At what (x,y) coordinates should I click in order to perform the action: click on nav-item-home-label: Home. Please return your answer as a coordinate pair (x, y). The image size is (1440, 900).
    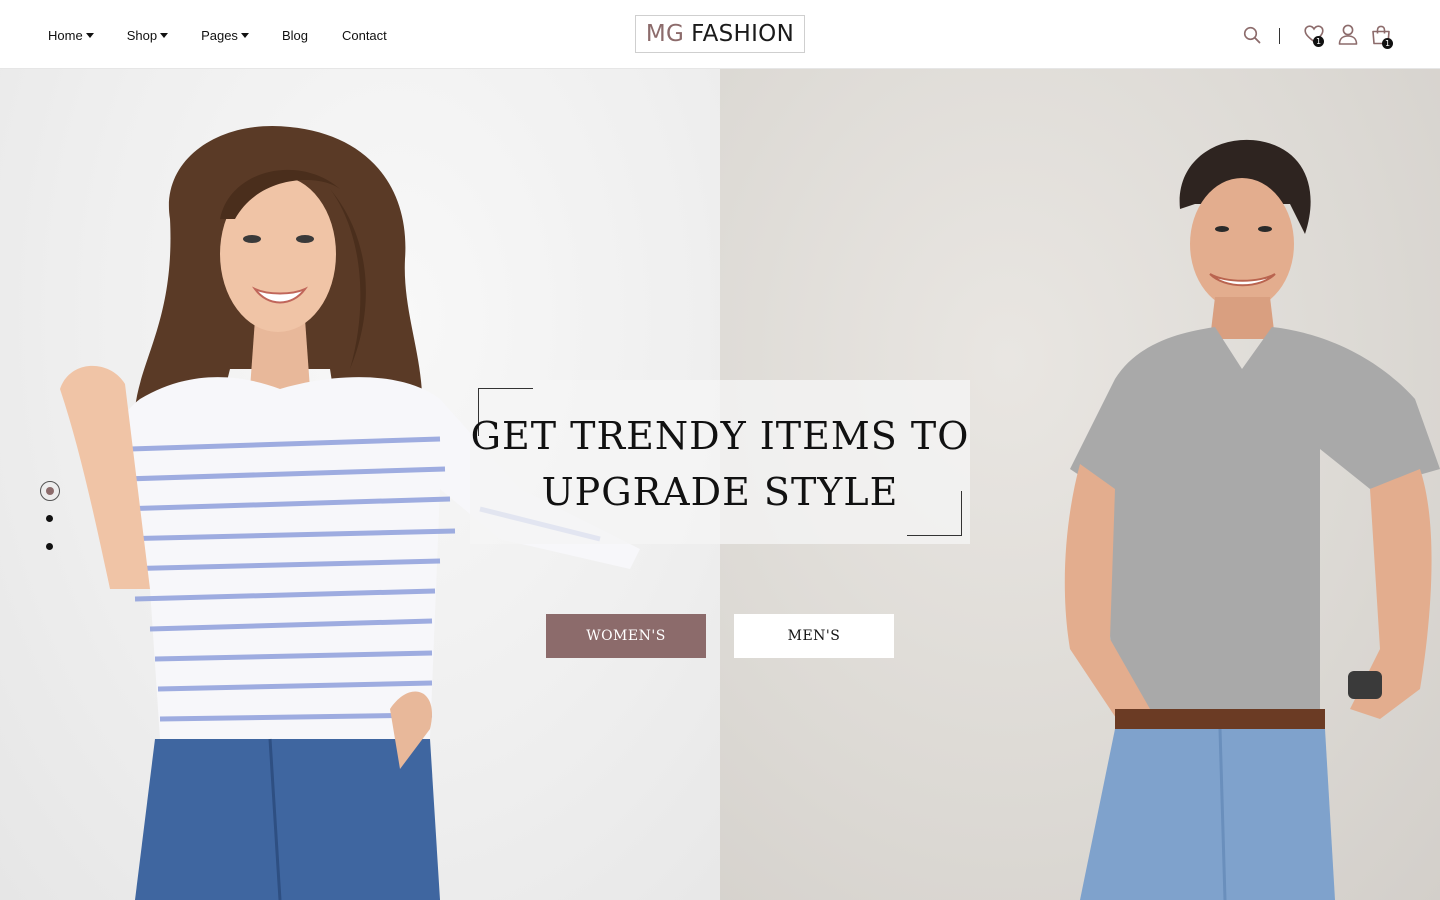
    Looking at the image, I should click on (65, 35).